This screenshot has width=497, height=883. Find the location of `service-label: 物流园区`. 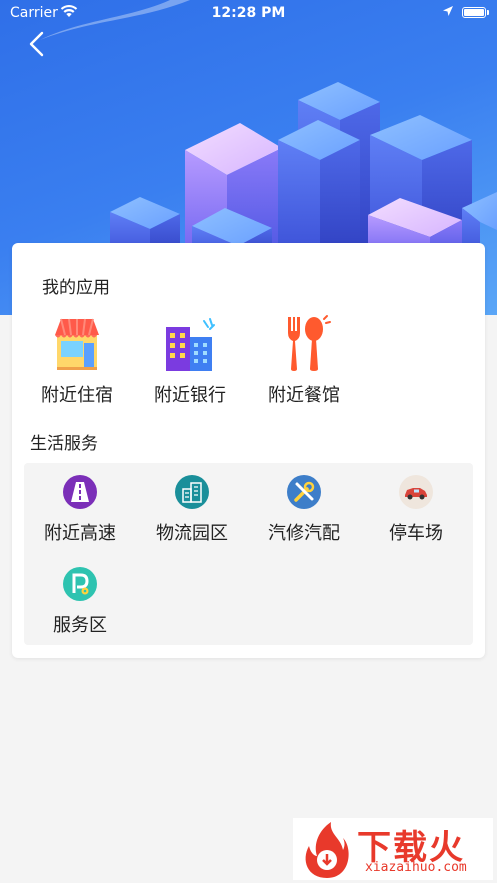

service-label: 物流园区 is located at coordinates (192, 533).